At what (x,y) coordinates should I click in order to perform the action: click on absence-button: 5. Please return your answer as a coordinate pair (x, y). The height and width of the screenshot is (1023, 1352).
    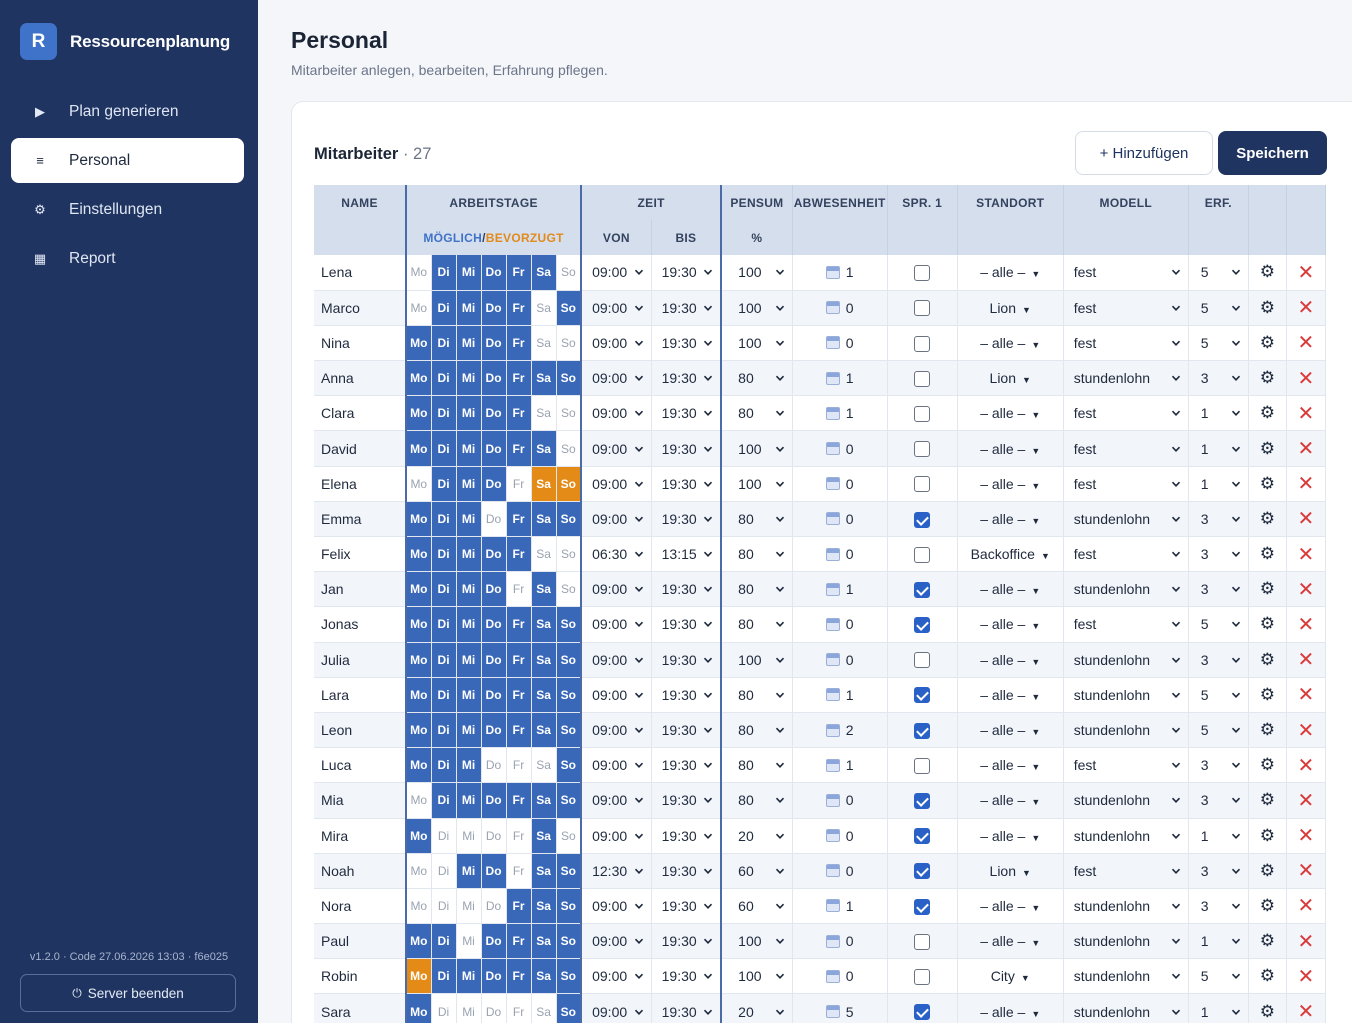
    Looking at the image, I should click on (840, 1008).